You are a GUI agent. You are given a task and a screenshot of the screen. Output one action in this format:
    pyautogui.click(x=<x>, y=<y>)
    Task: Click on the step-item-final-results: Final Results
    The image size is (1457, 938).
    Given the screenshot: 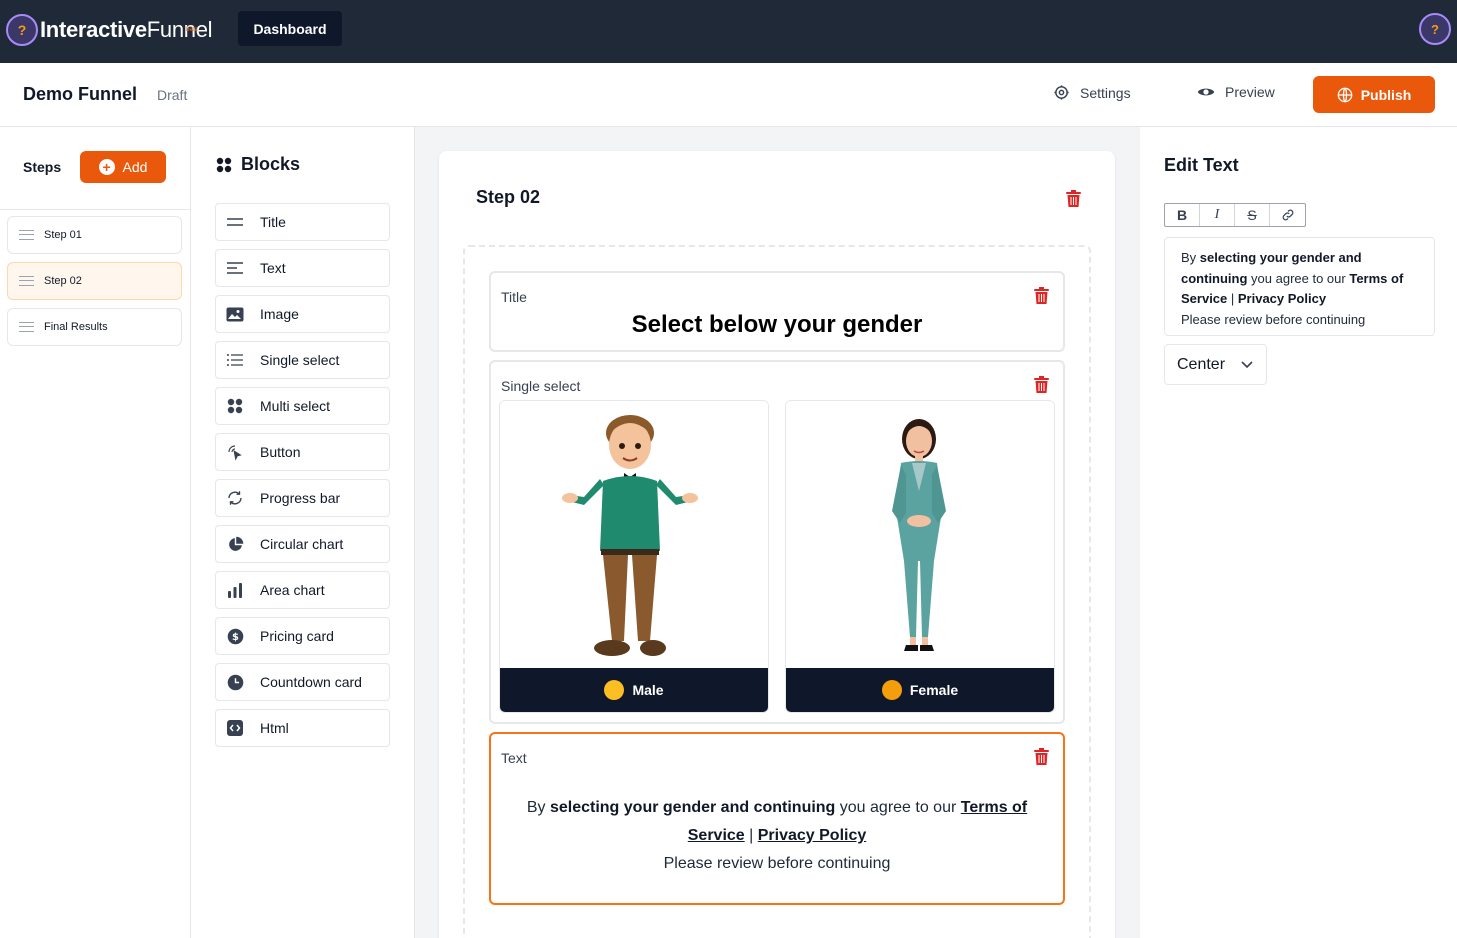 What is the action you would take?
    pyautogui.click(x=94, y=327)
    